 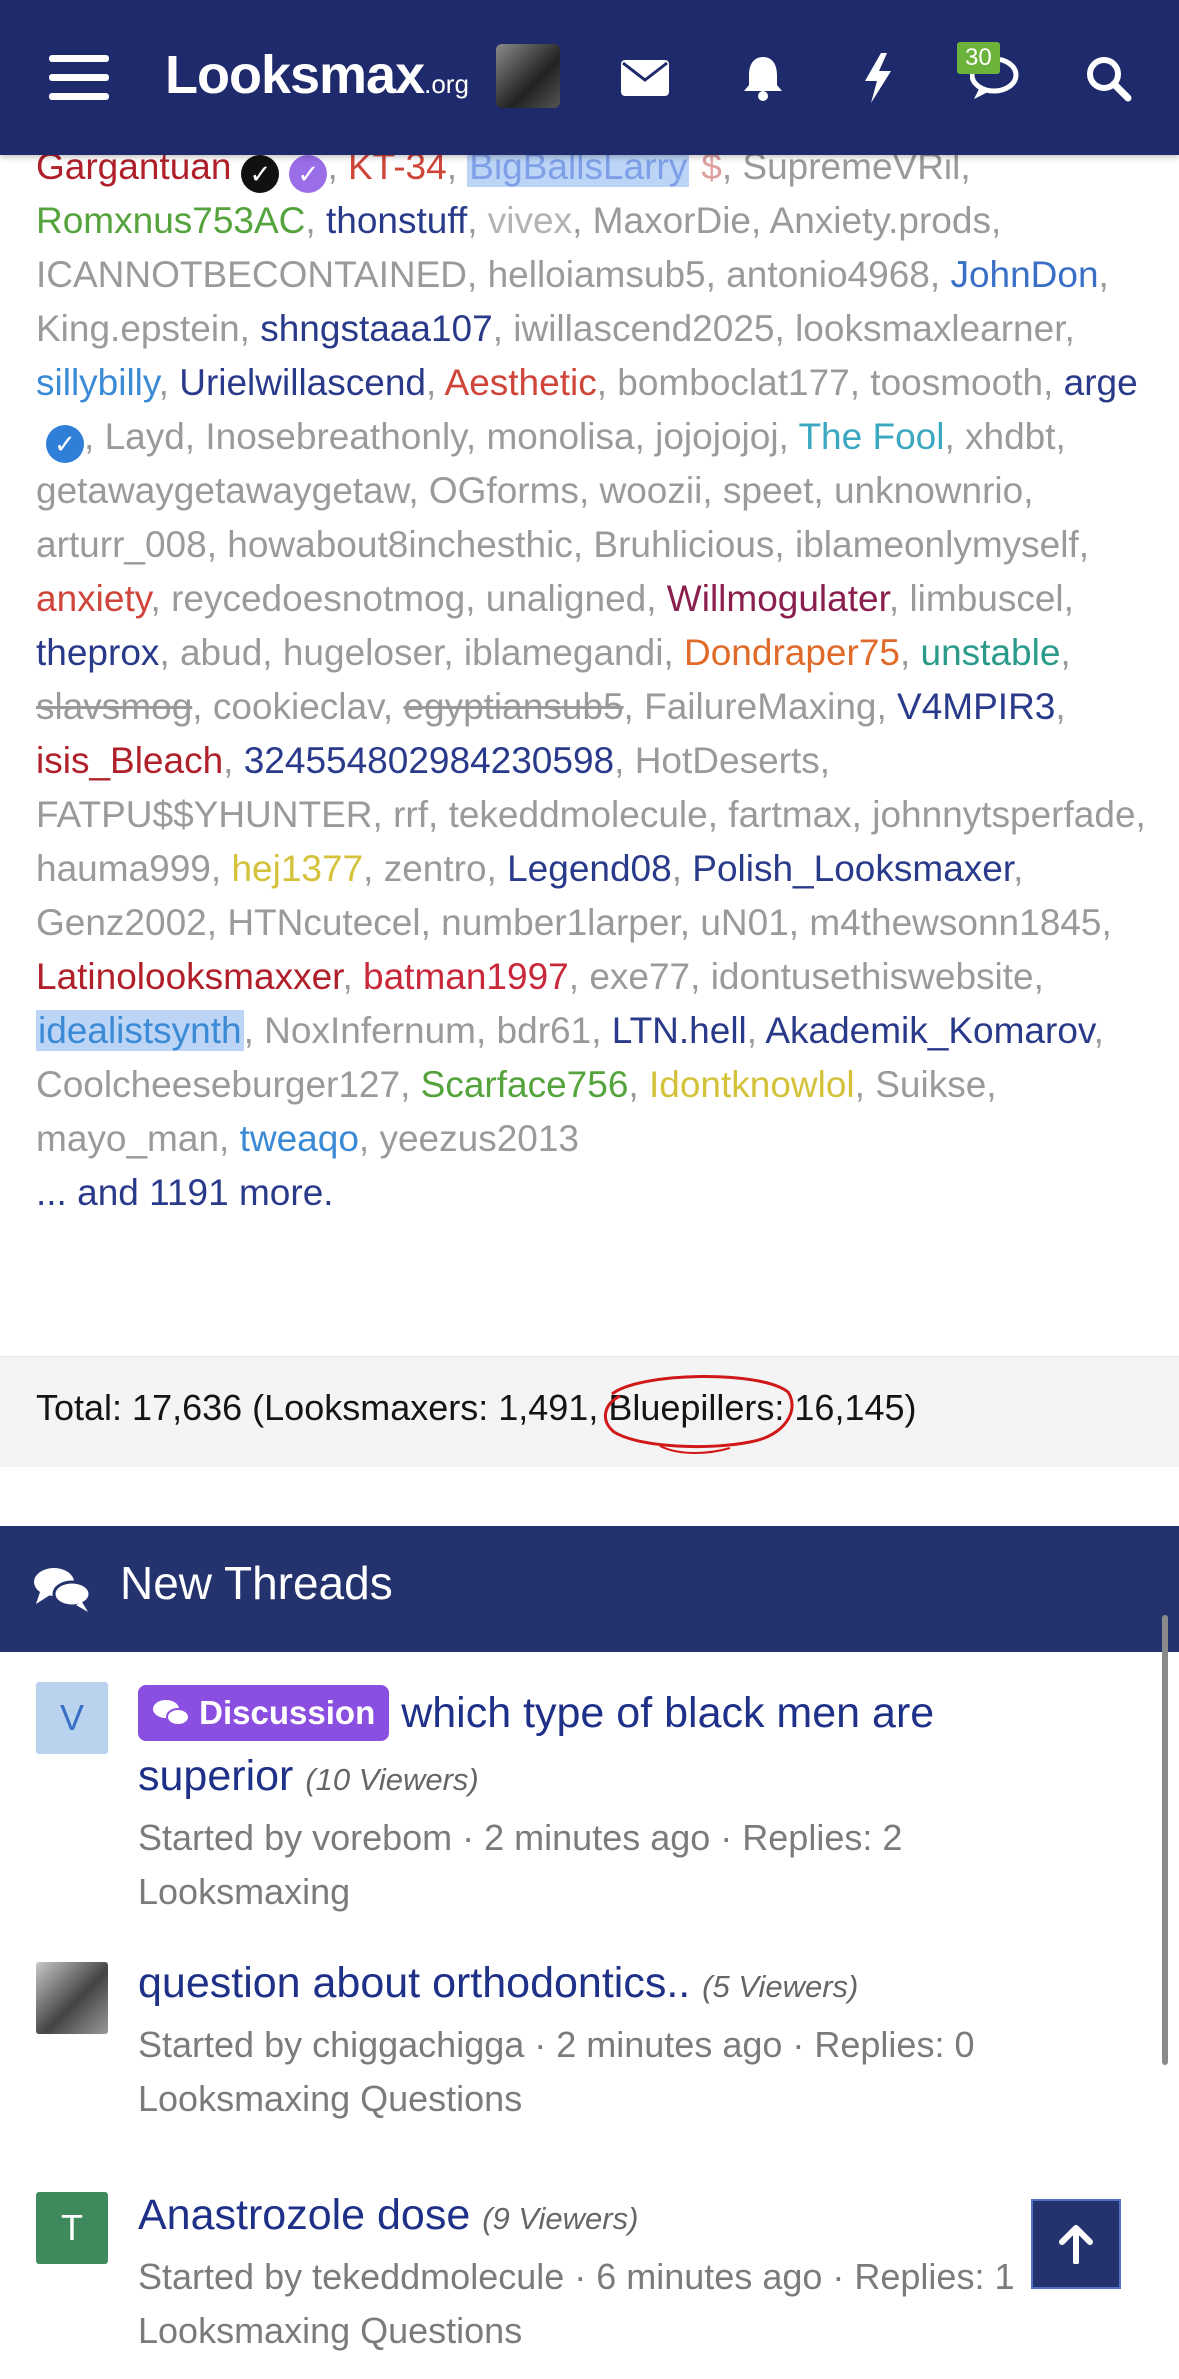 I want to click on online-user-link: JohnDon, so click(x=1024, y=274).